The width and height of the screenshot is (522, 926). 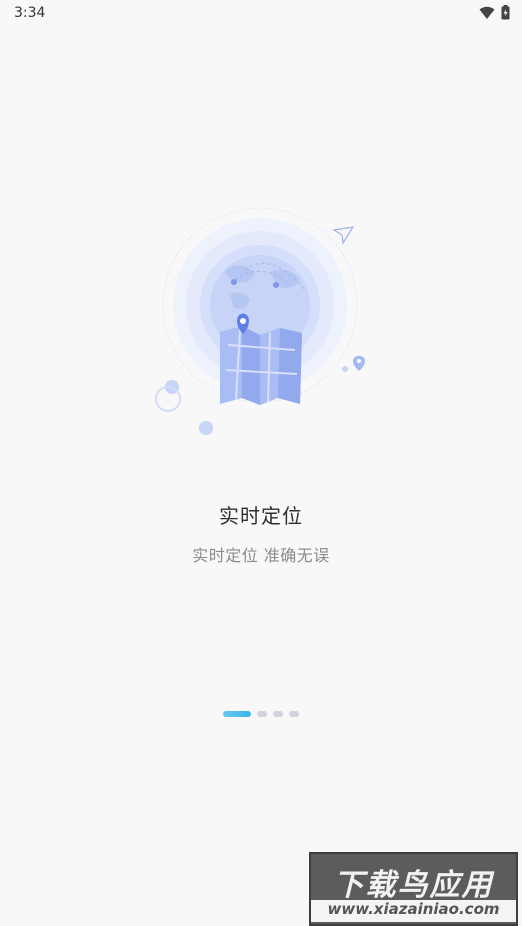 I want to click on watermark-url: www.xiazainiao.com, so click(x=413, y=911).